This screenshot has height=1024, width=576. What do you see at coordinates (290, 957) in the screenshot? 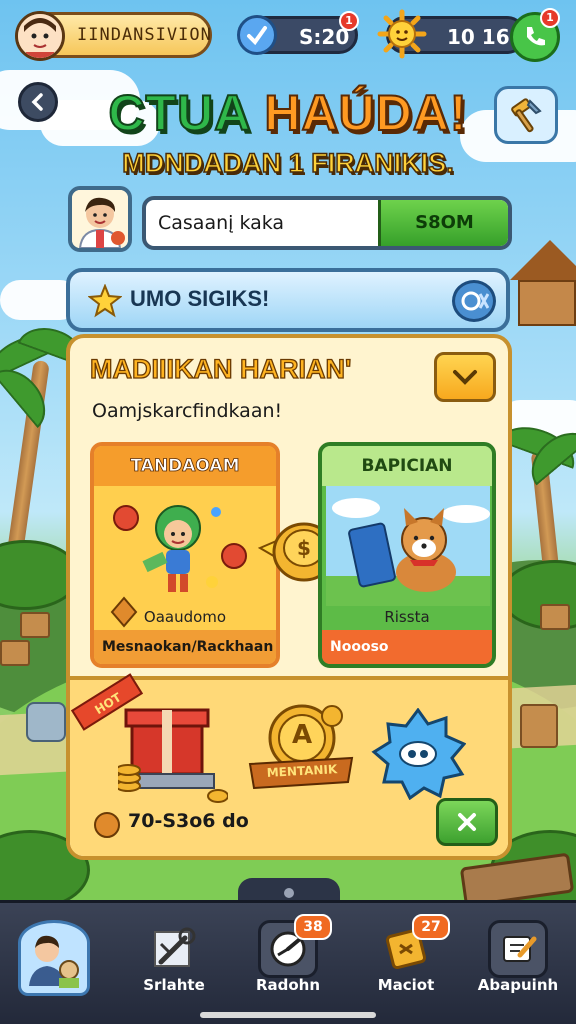
I see `nav-item-radar: 38 Radohn` at bounding box center [290, 957].